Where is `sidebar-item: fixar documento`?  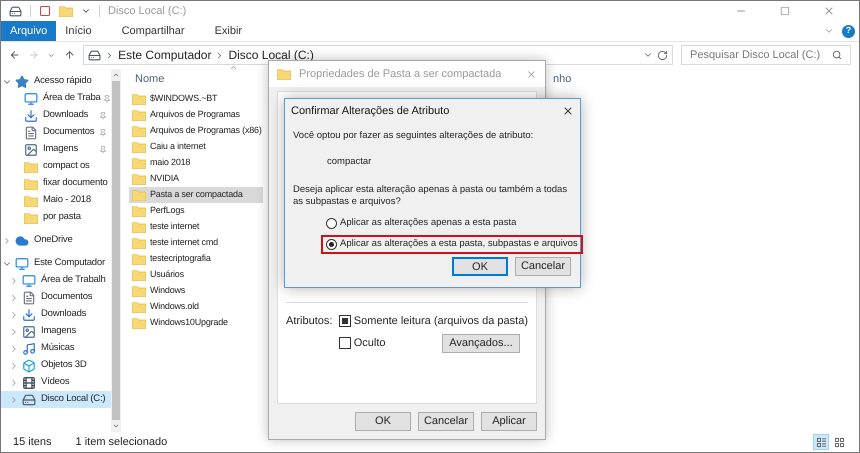
sidebar-item: fixar documento is located at coordinates (56, 183).